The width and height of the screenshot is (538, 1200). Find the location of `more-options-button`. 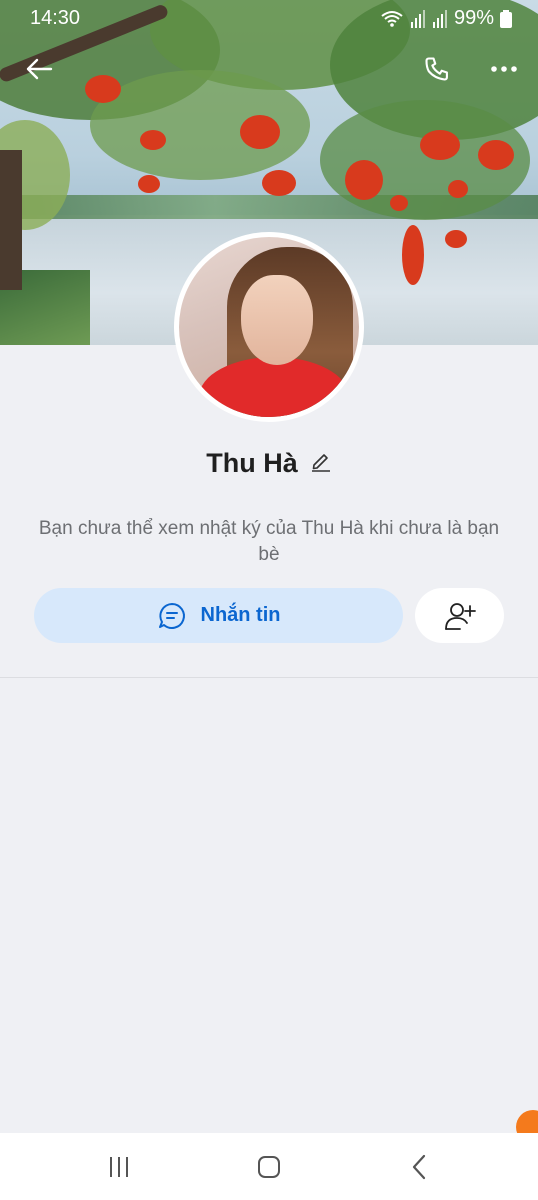

more-options-button is located at coordinates (504, 69).